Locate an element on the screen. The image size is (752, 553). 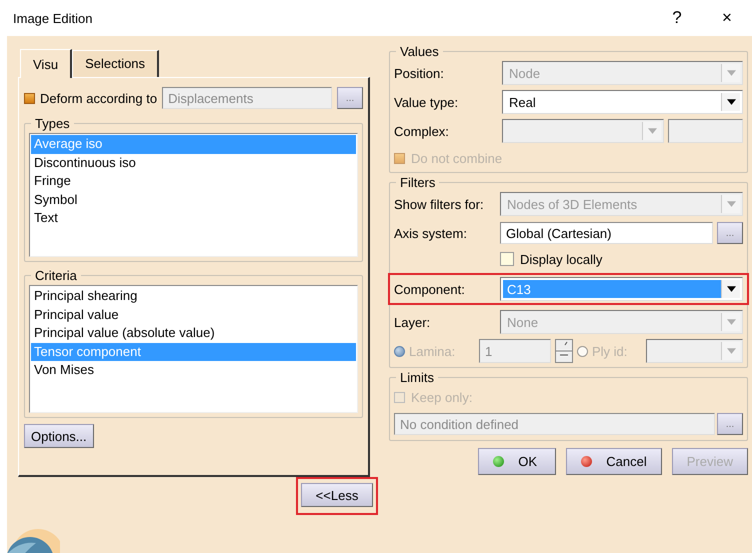
list-item: Text is located at coordinates (193, 218).